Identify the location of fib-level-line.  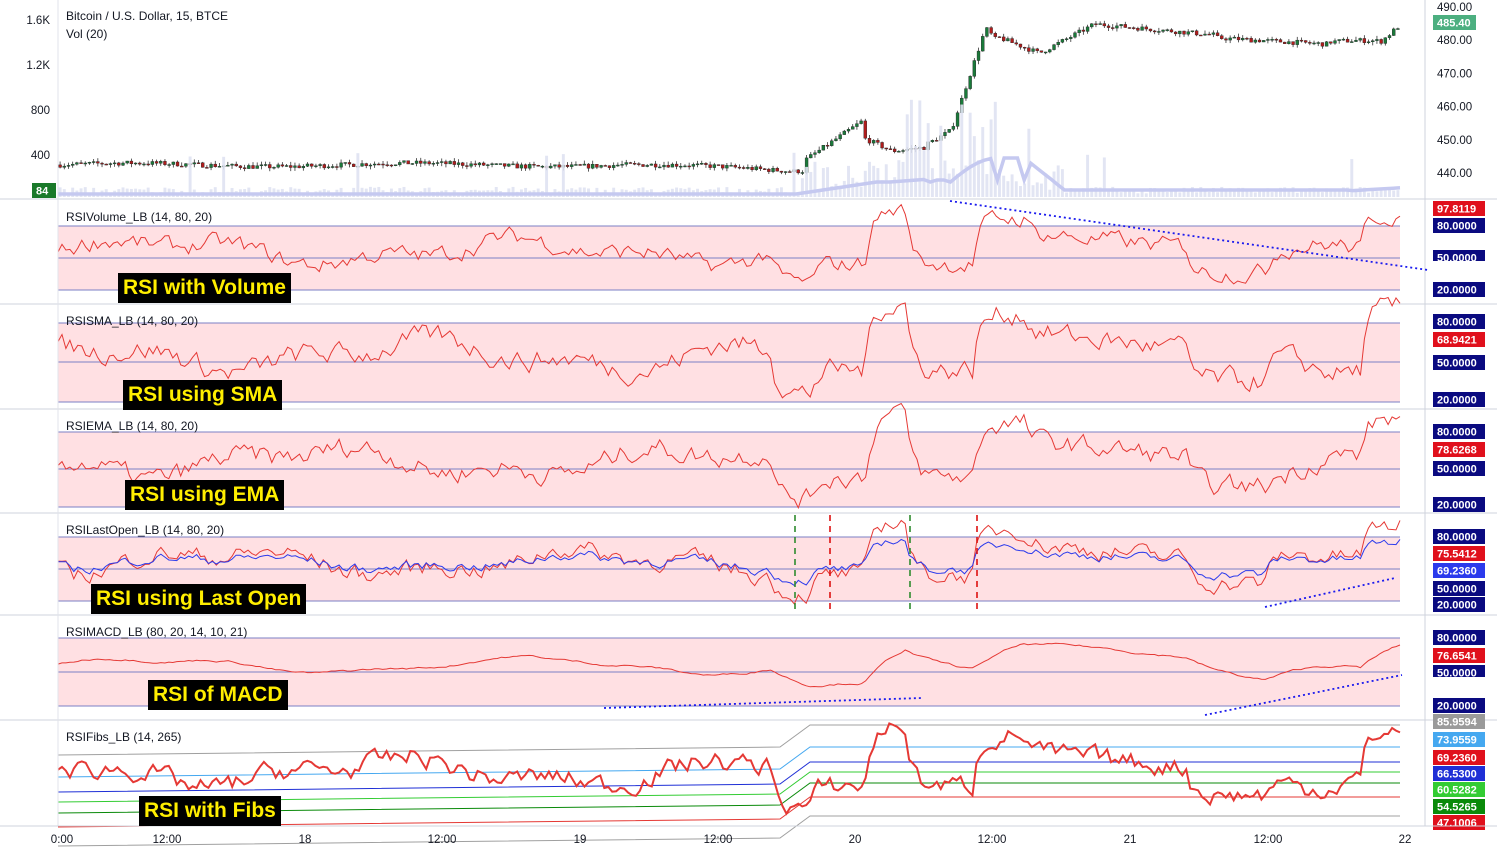
(728, 740).